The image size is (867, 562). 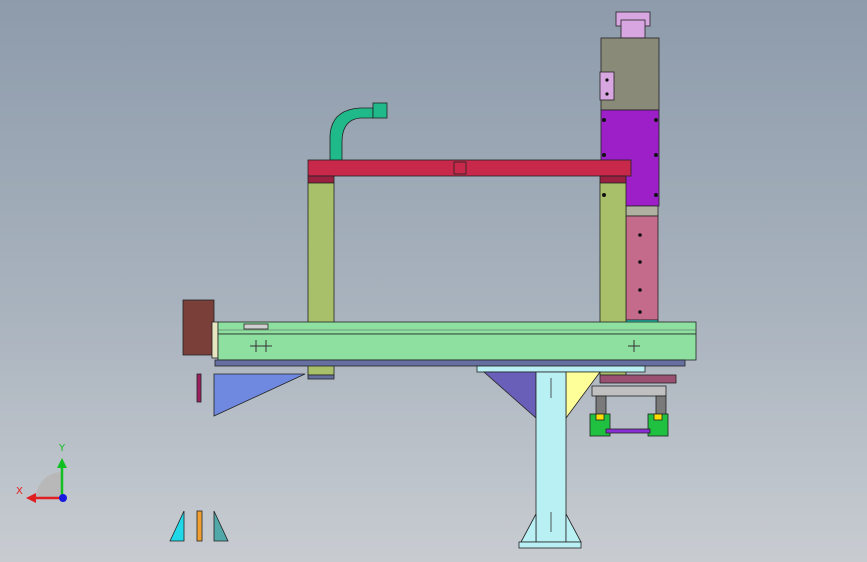 What do you see at coordinates (550, 545) in the screenshot?
I see `leg-base-plate` at bounding box center [550, 545].